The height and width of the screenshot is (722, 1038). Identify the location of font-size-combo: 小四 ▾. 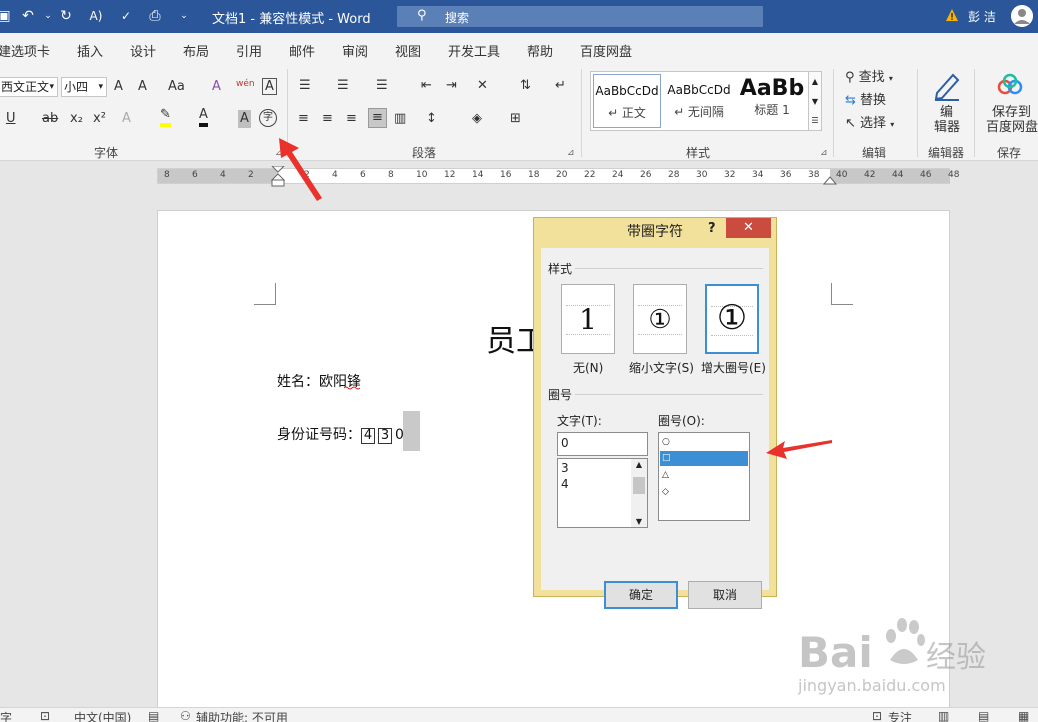
(84, 87).